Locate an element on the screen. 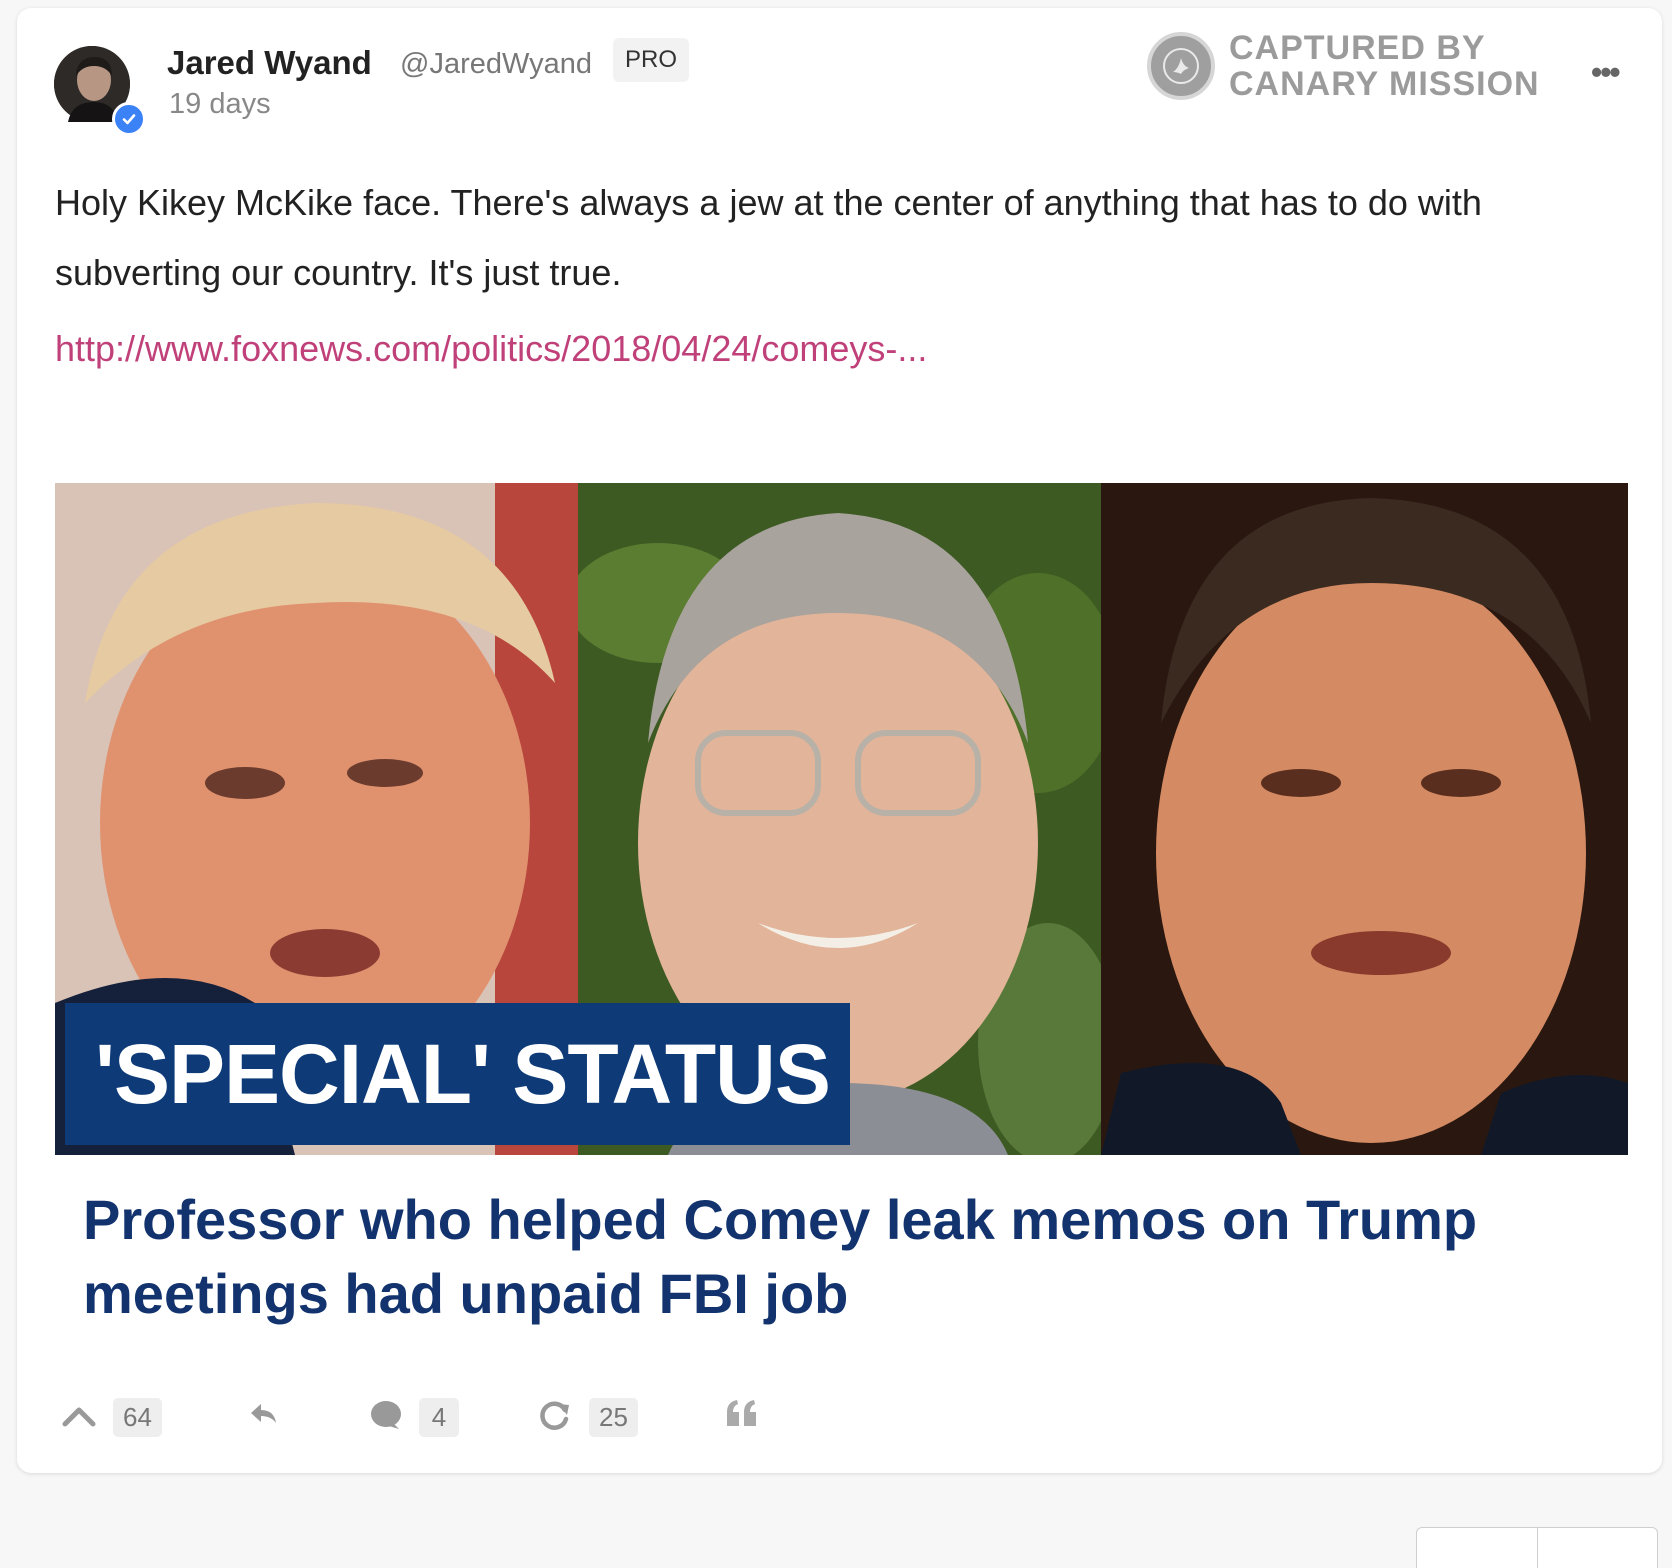 This screenshot has width=1672, height=1568. quote-icon is located at coordinates (742, 1415).